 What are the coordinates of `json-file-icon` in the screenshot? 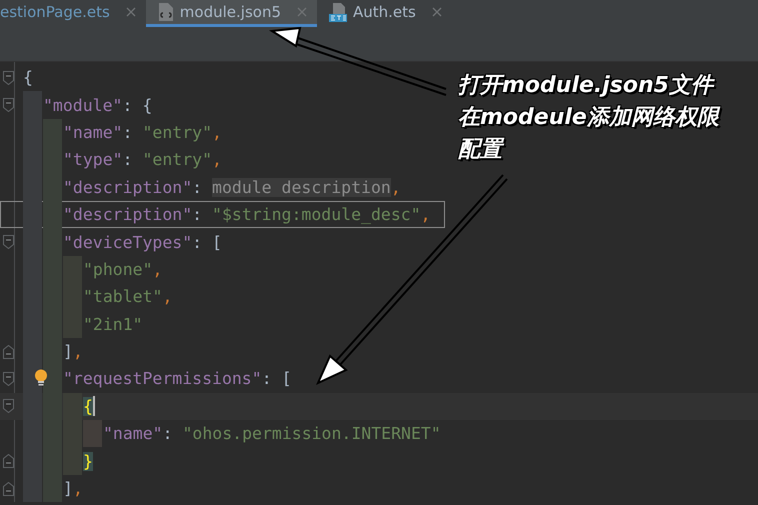 It's located at (166, 12).